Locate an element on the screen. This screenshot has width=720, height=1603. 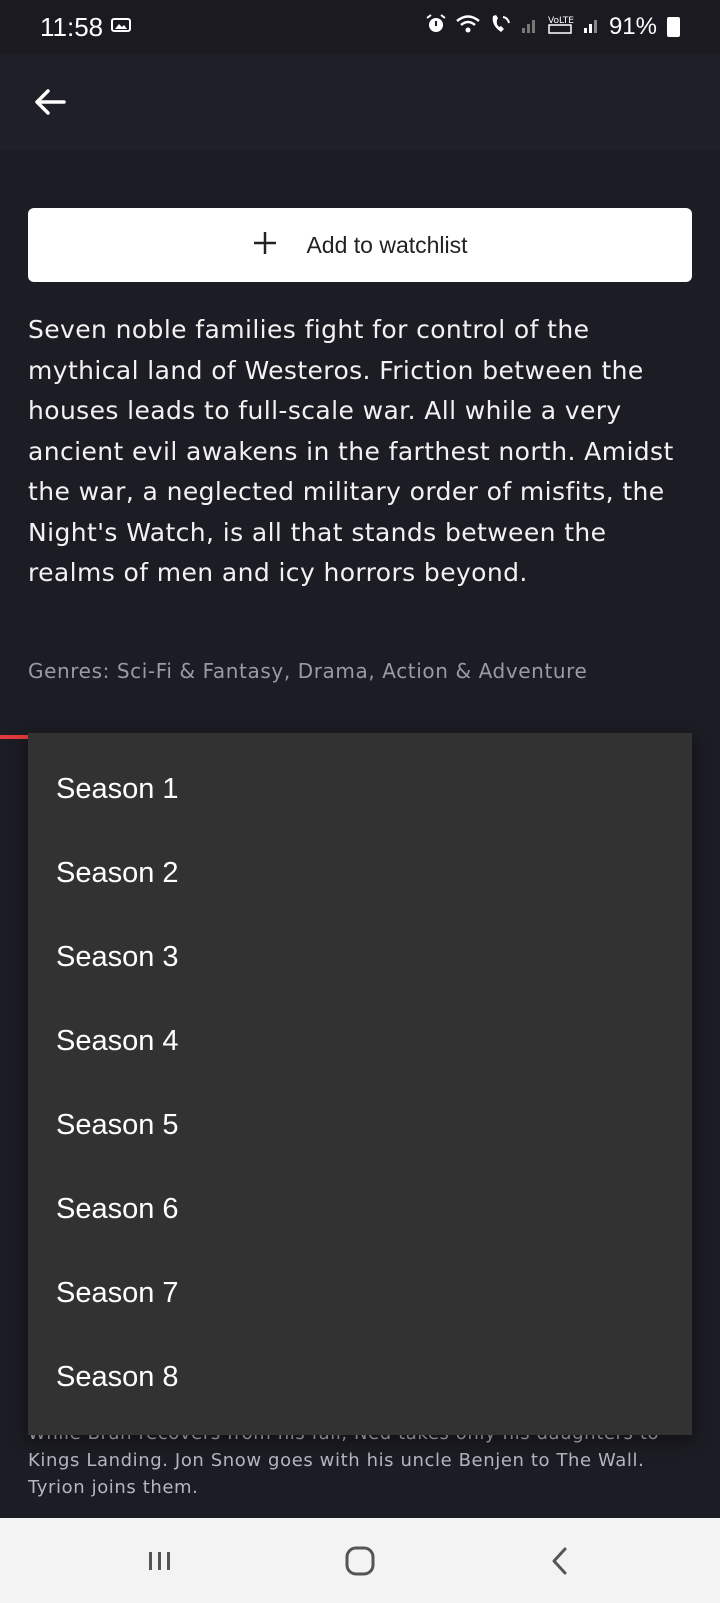
battery-percentage: 91% is located at coordinates (632, 26).